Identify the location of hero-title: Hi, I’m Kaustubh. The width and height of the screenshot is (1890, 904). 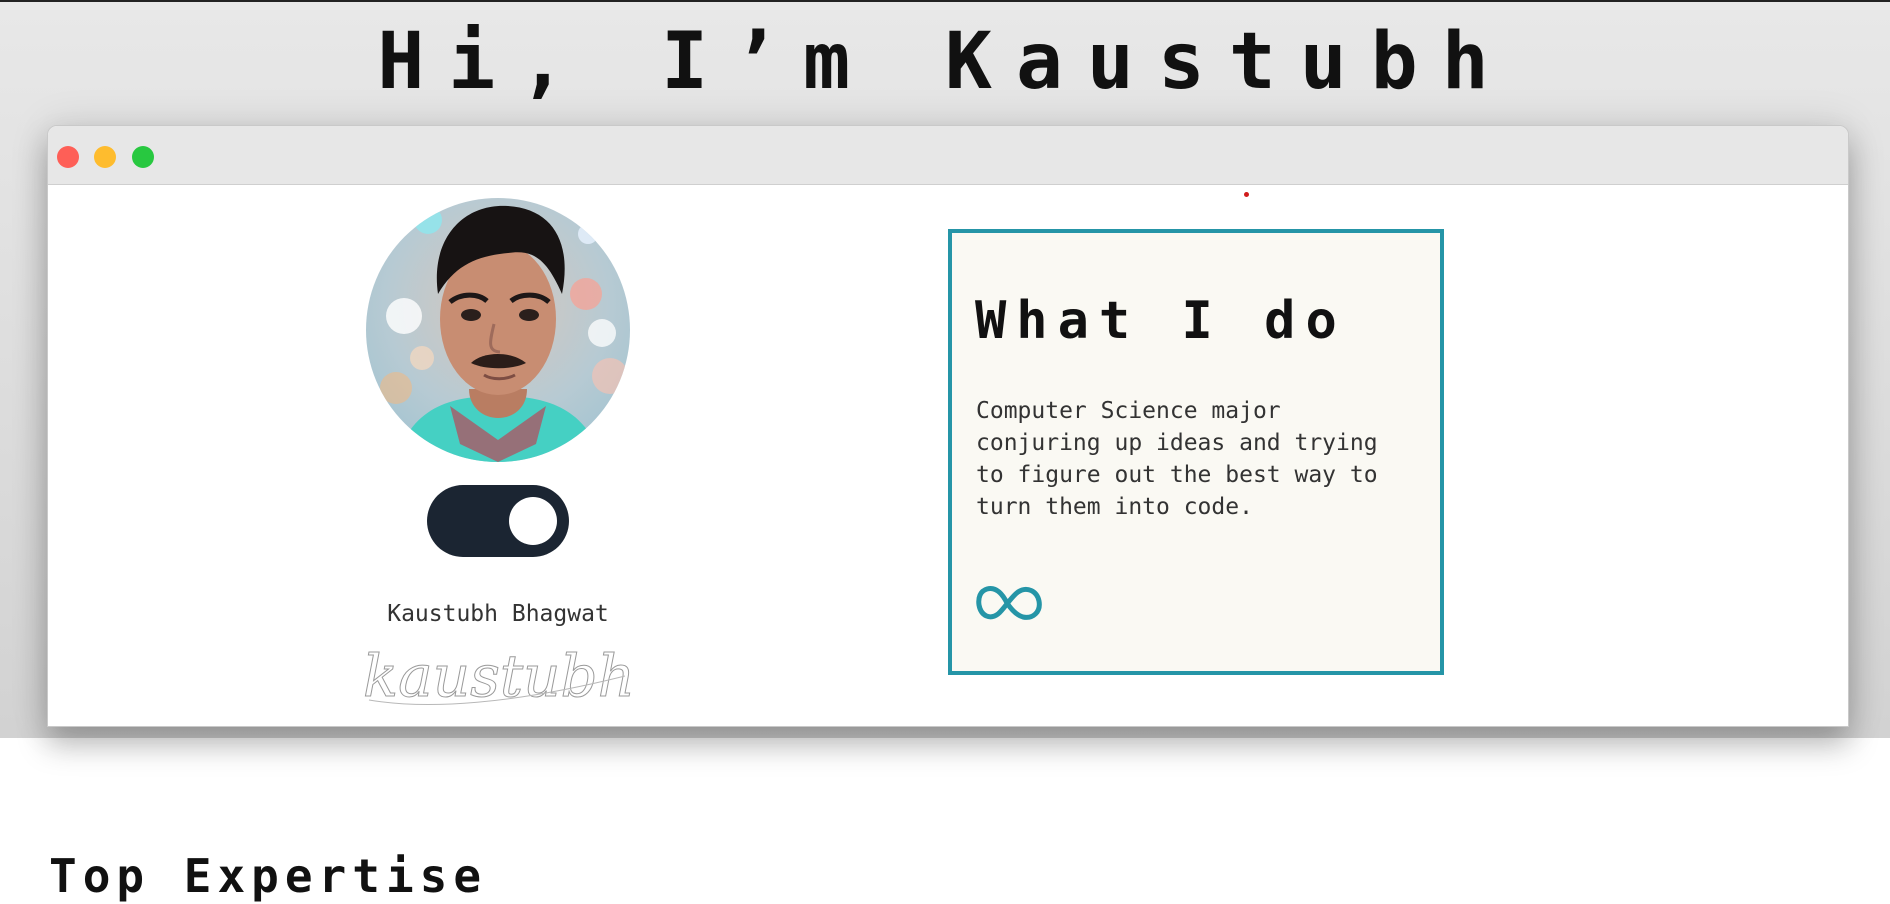
(945, 62).